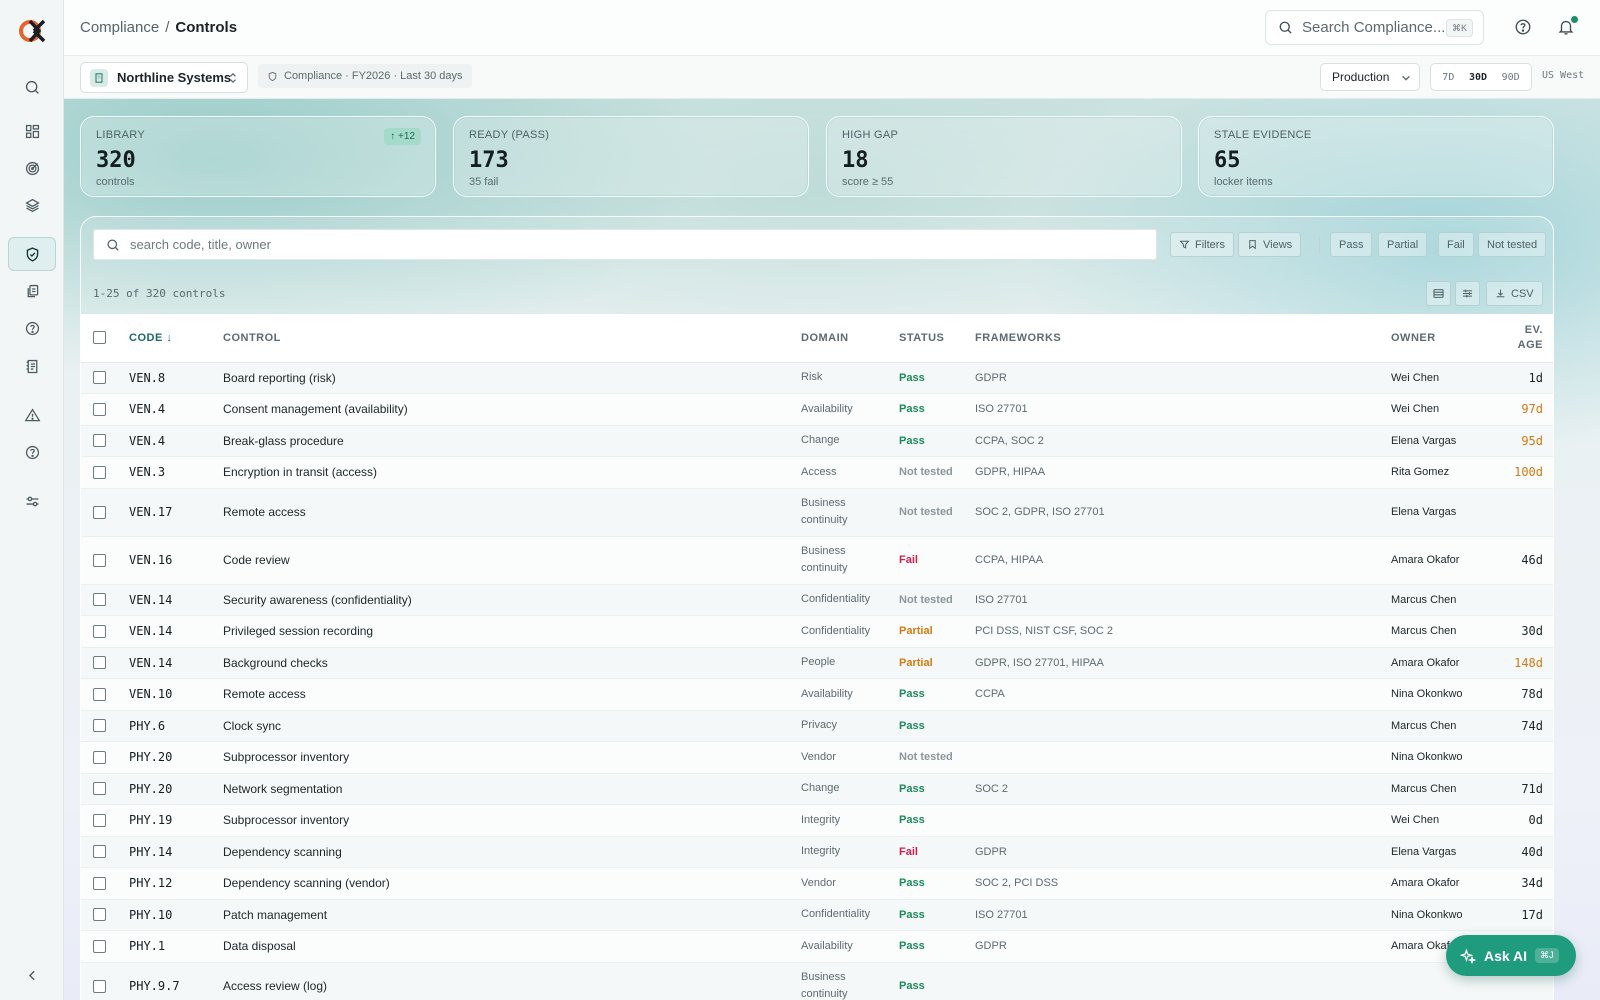 Image resolution: width=1600 pixels, height=1000 pixels. What do you see at coordinates (258, 156) in the screenshot?
I see `stat-card-library: LIBRARY 320 controls ↑ +12` at bounding box center [258, 156].